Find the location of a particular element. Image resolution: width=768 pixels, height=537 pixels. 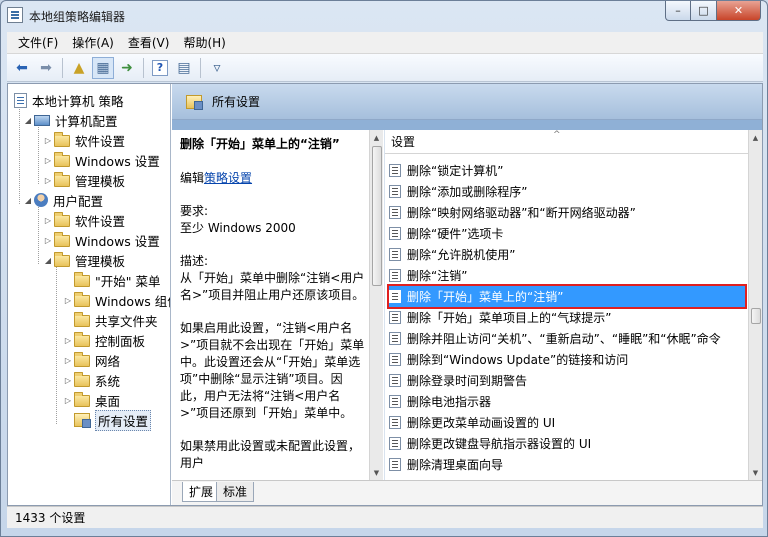

setting-label: 删除“允许脱机使用” is located at coordinates (461, 255).